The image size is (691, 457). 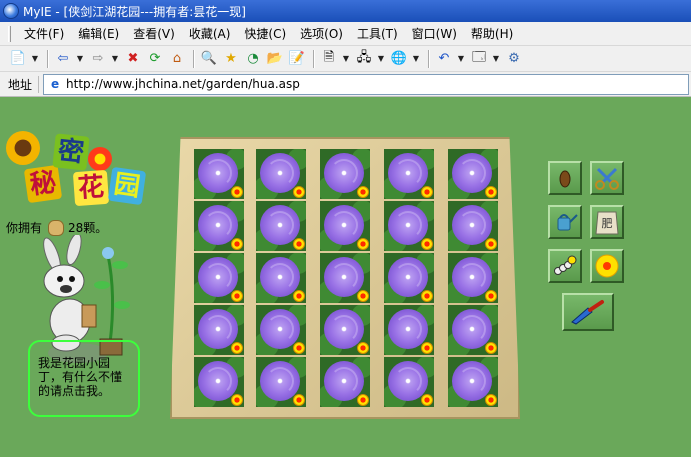 What do you see at coordinates (399, 59) in the screenshot?
I see `network-globe-icon: 🌐` at bounding box center [399, 59].